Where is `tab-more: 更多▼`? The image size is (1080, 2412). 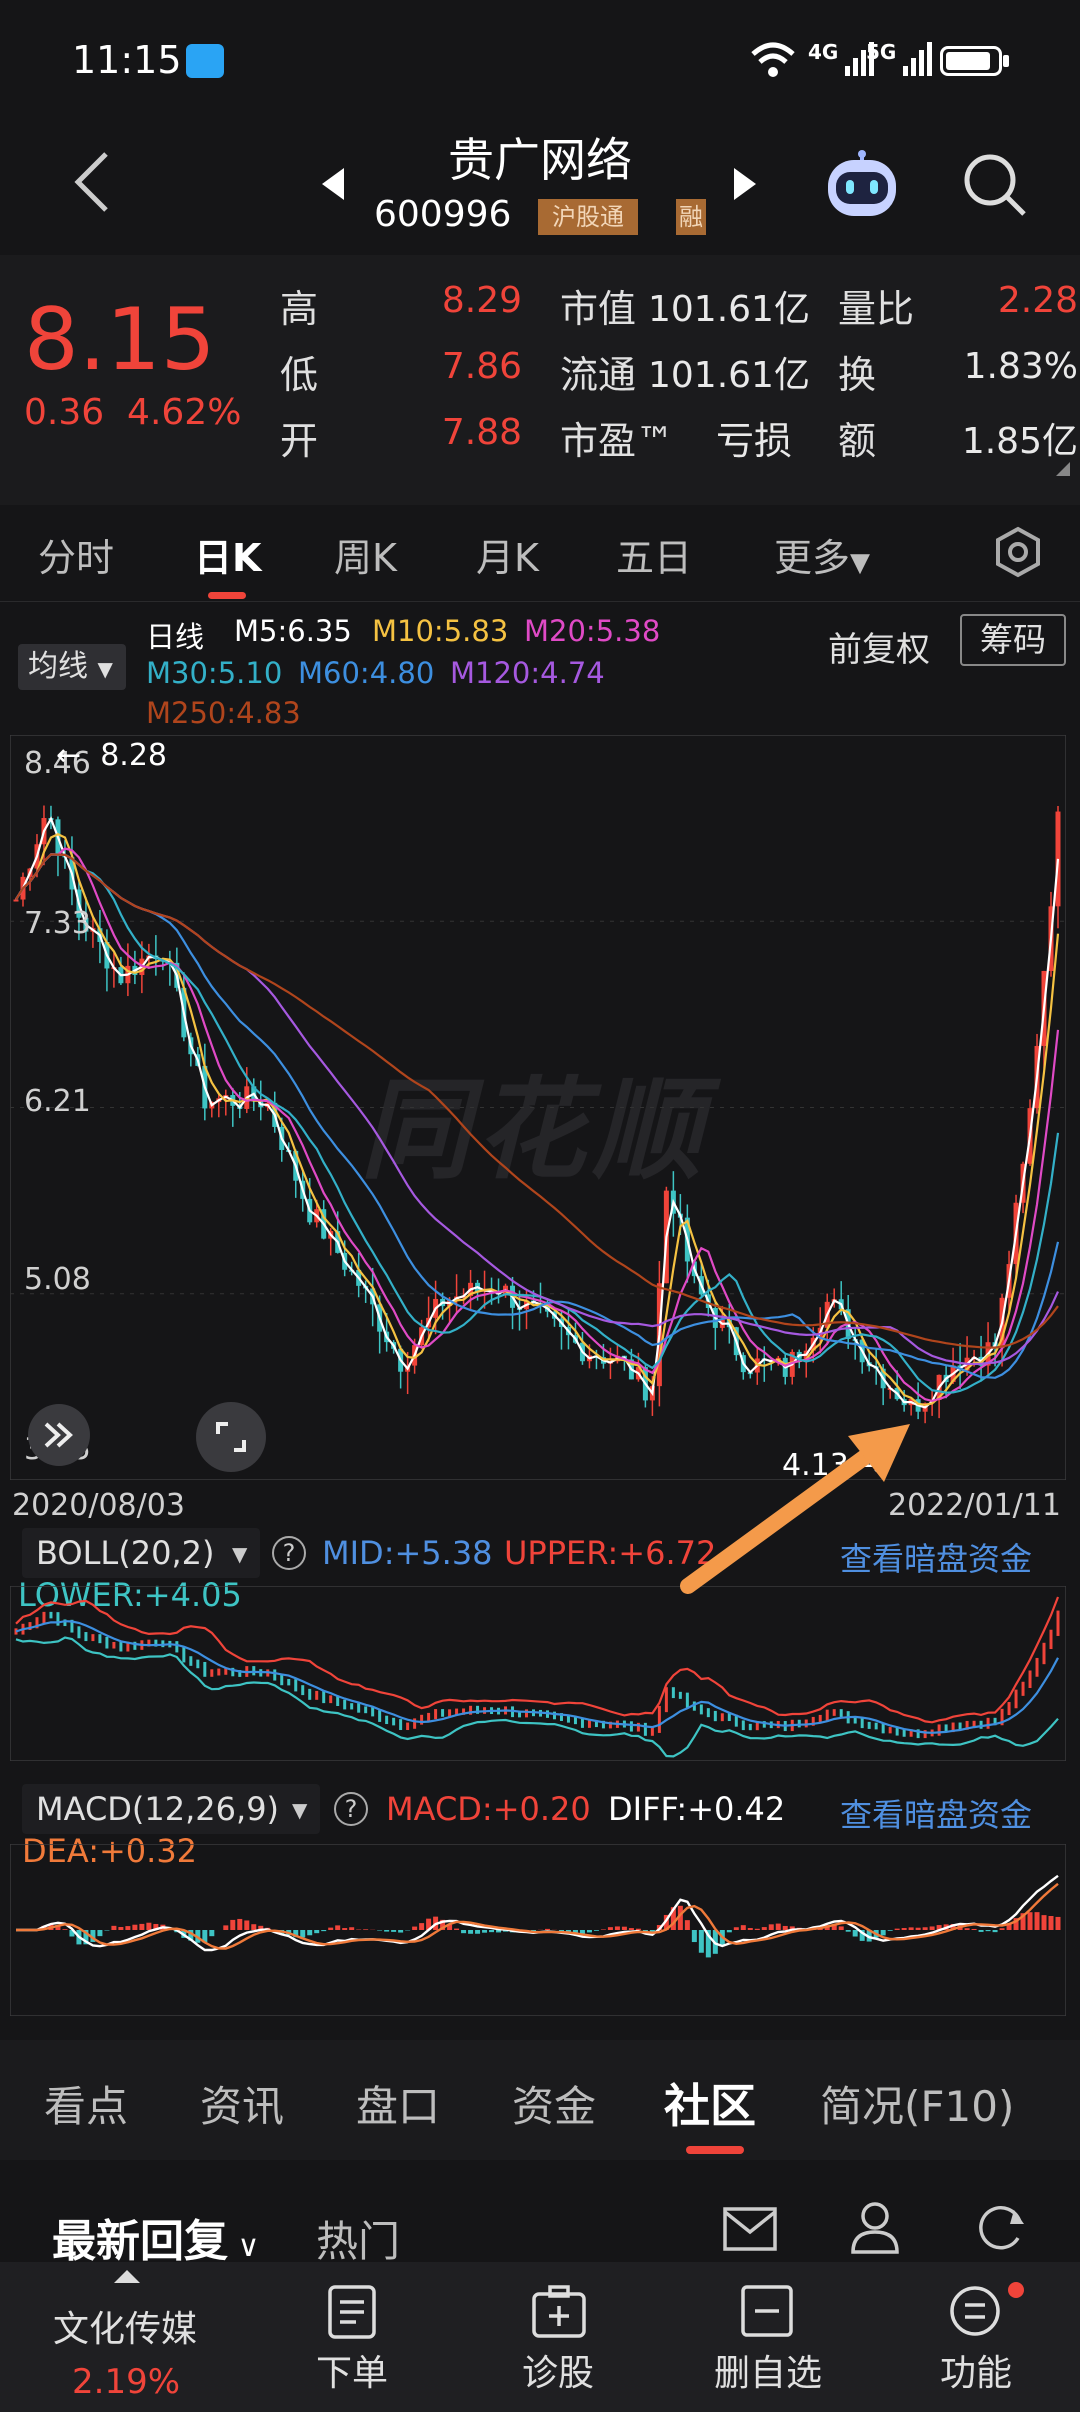 tab-more: 更多▼ is located at coordinates (822, 554).